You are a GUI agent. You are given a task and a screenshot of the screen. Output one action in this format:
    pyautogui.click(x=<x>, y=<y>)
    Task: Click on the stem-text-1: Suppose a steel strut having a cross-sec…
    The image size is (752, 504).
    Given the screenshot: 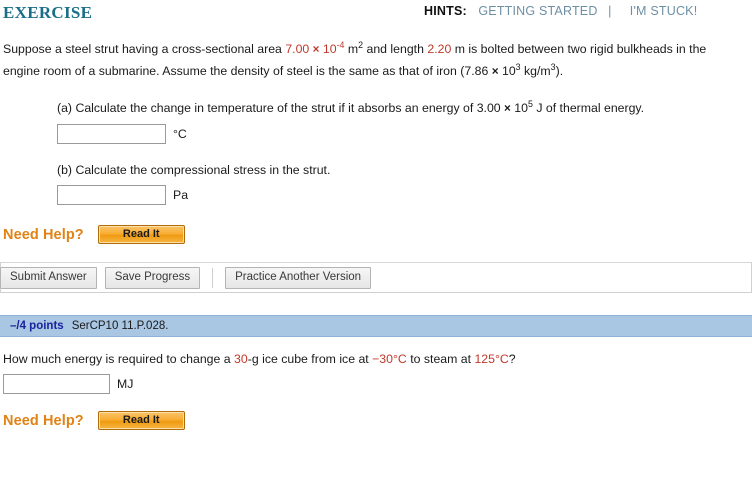 What is the action you would take?
    pyautogui.click(x=144, y=49)
    